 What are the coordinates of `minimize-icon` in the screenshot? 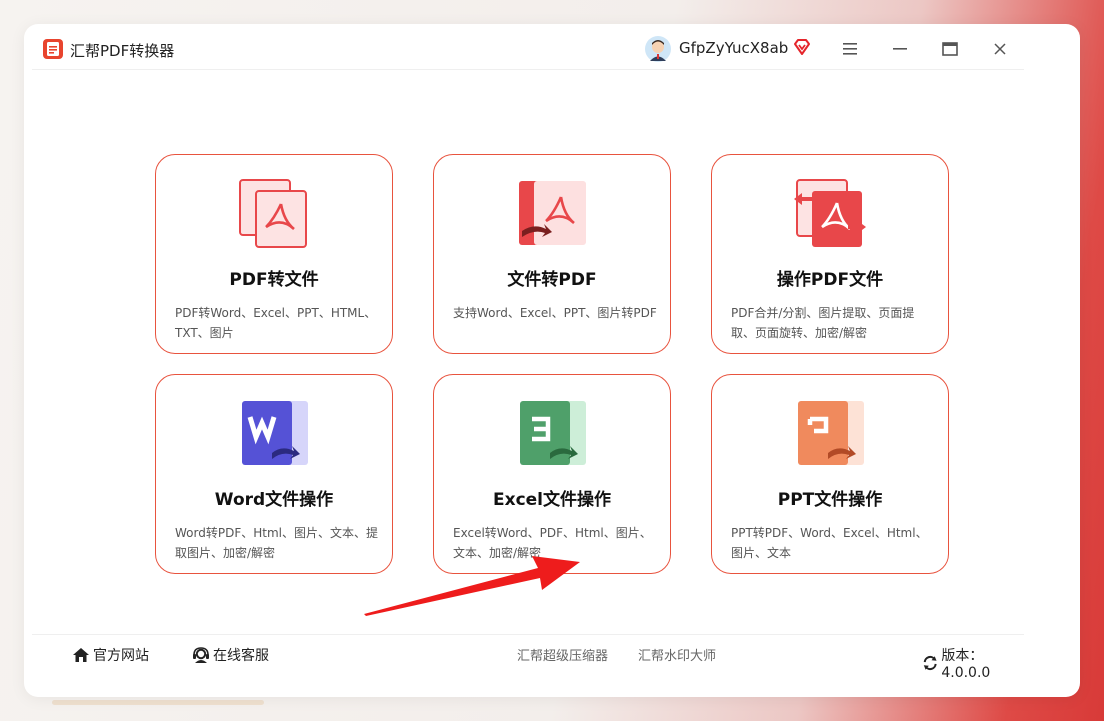 It's located at (900, 49).